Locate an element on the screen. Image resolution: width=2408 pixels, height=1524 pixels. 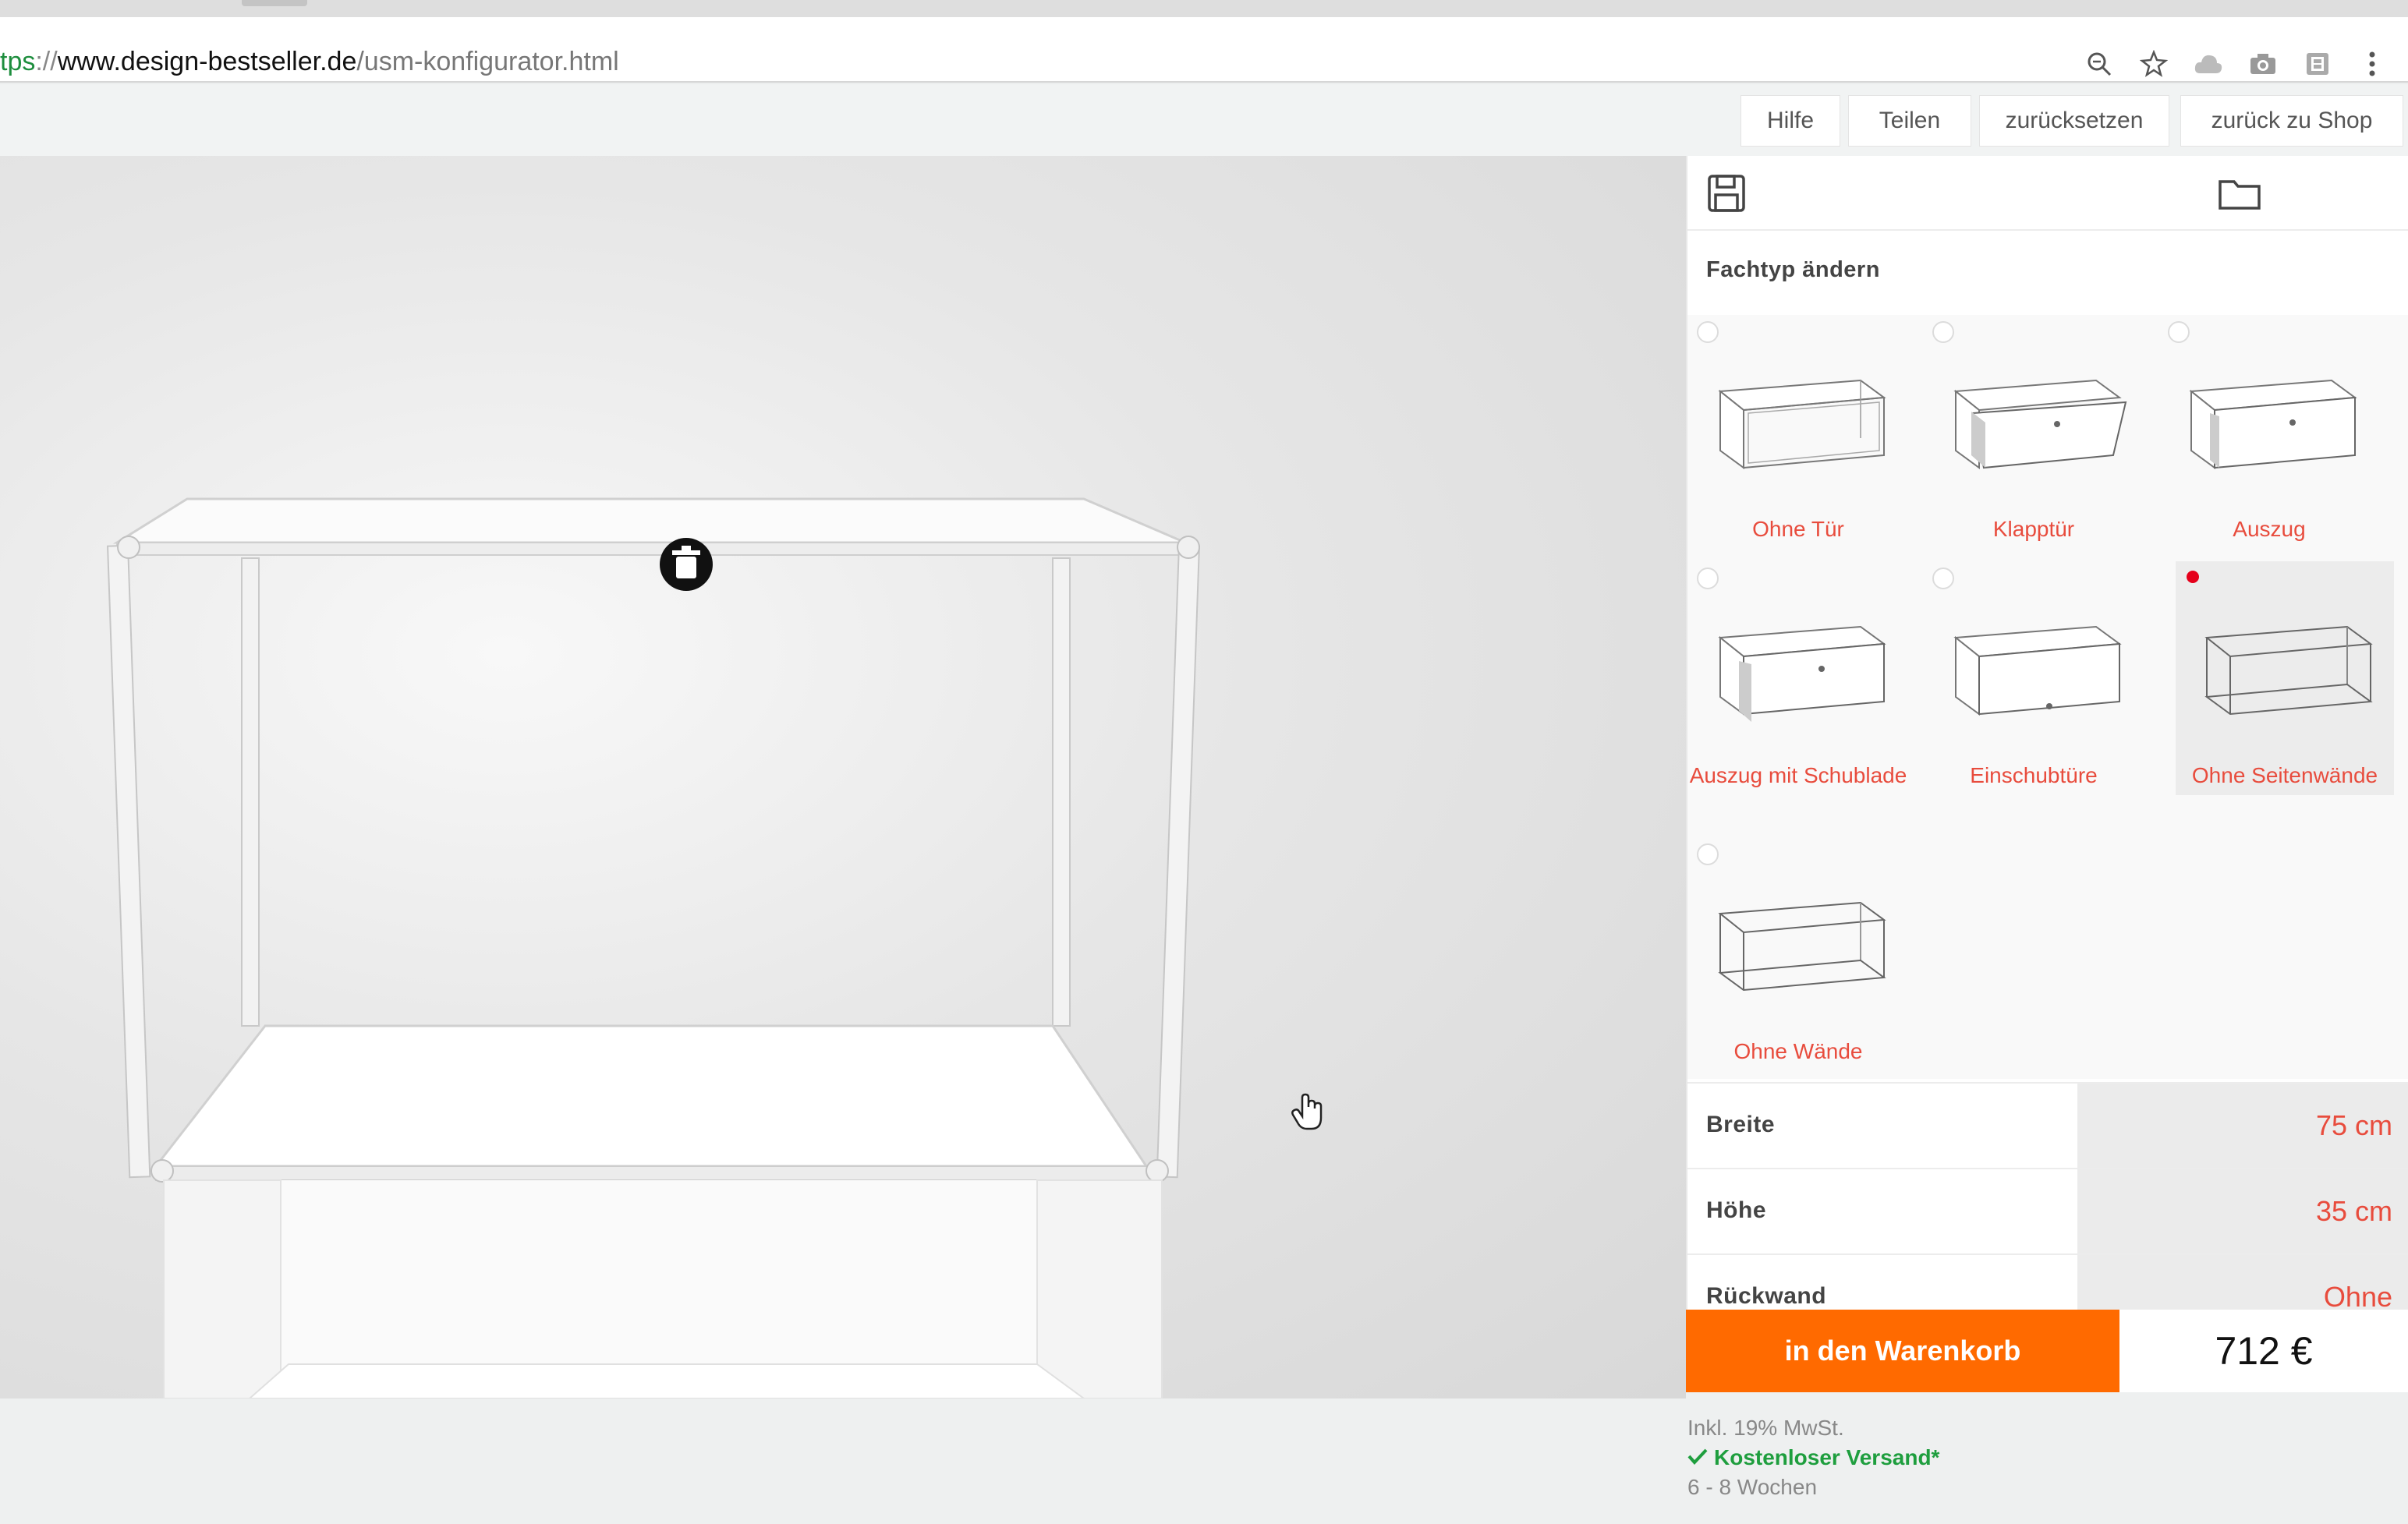
radio-button-selected is located at coordinates (2194, 579).